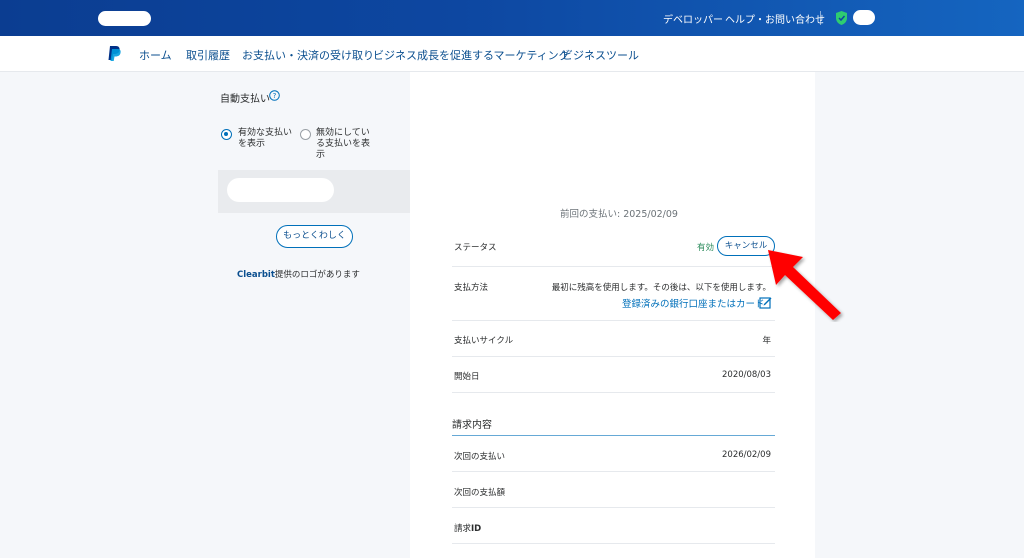 This screenshot has width=1024, height=558. What do you see at coordinates (484, 341) in the screenshot?
I see `payment-cycle-label: 支払いサイクル` at bounding box center [484, 341].